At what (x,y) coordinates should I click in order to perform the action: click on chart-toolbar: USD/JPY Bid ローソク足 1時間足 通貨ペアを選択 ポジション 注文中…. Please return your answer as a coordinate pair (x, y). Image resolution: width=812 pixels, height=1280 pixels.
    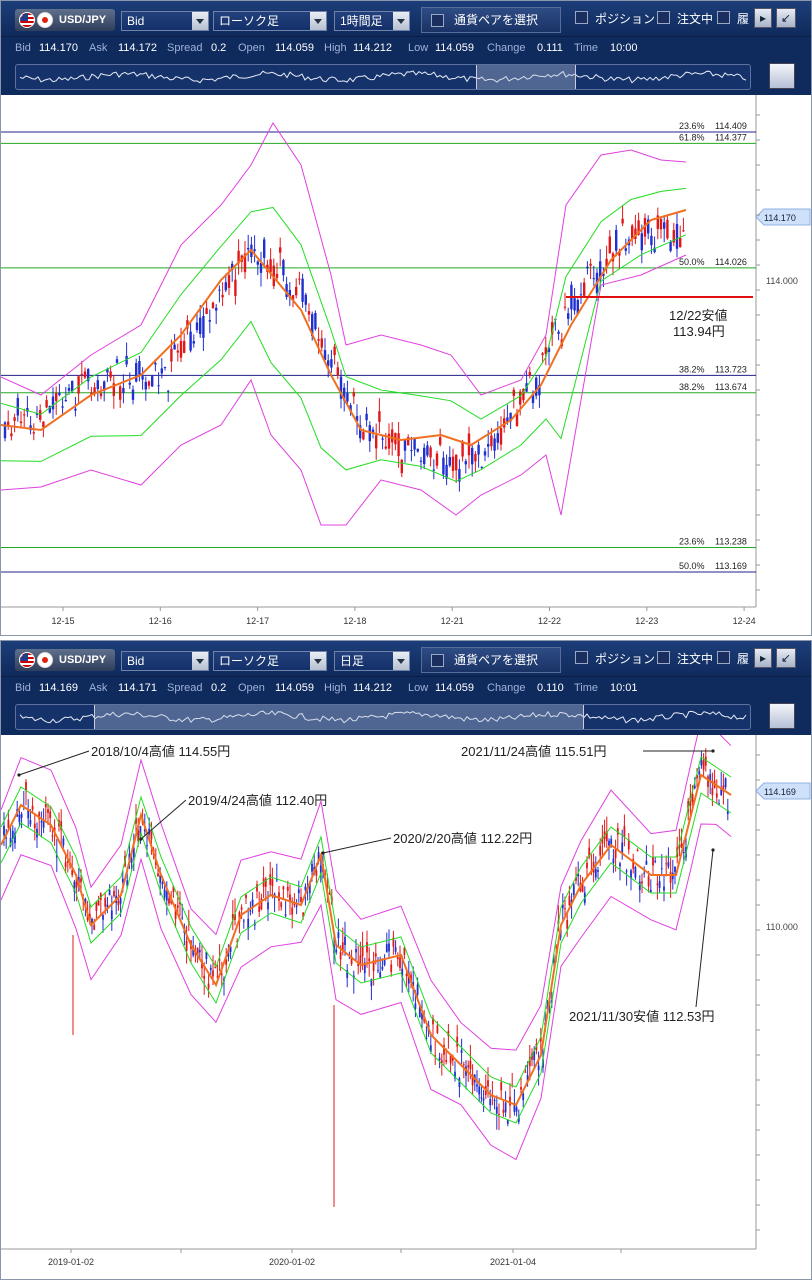
    Looking at the image, I should click on (406, 19).